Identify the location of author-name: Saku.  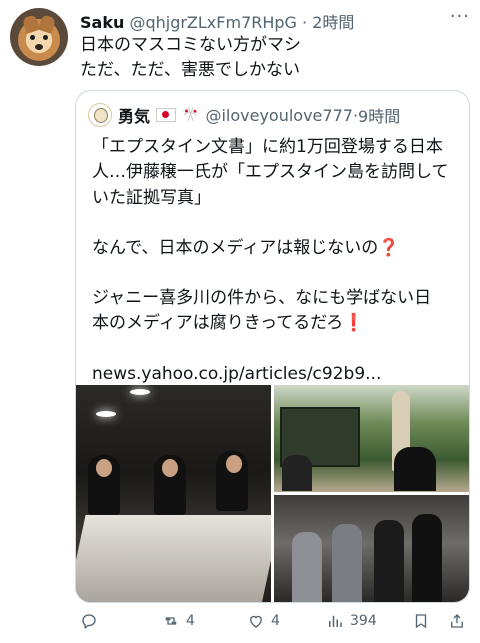
(102, 22).